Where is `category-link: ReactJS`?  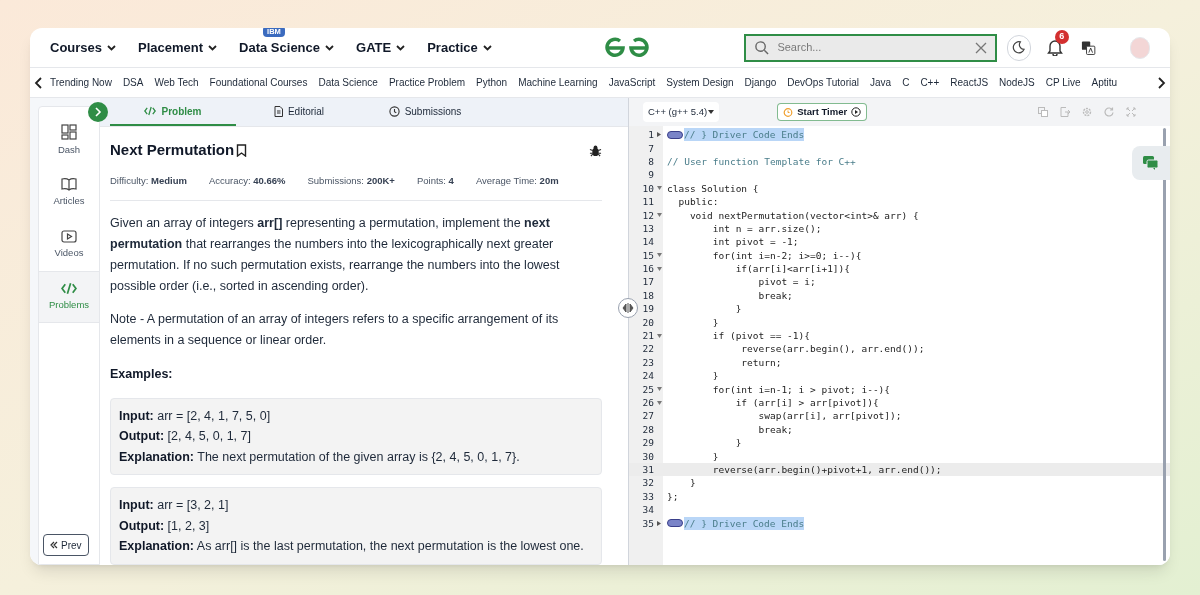 category-link: ReactJS is located at coordinates (969, 82).